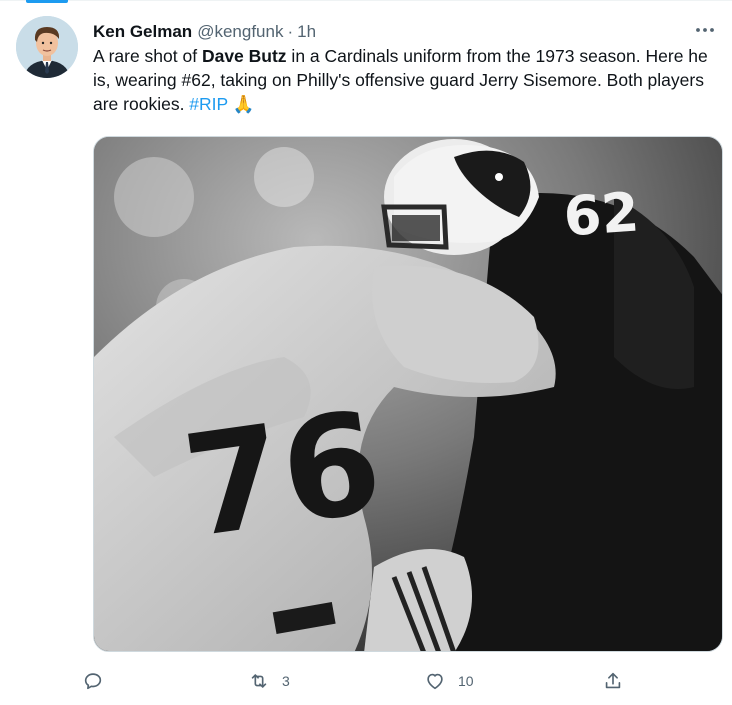  What do you see at coordinates (283, 475) in the screenshot?
I see `jersey-number-light: 76` at bounding box center [283, 475].